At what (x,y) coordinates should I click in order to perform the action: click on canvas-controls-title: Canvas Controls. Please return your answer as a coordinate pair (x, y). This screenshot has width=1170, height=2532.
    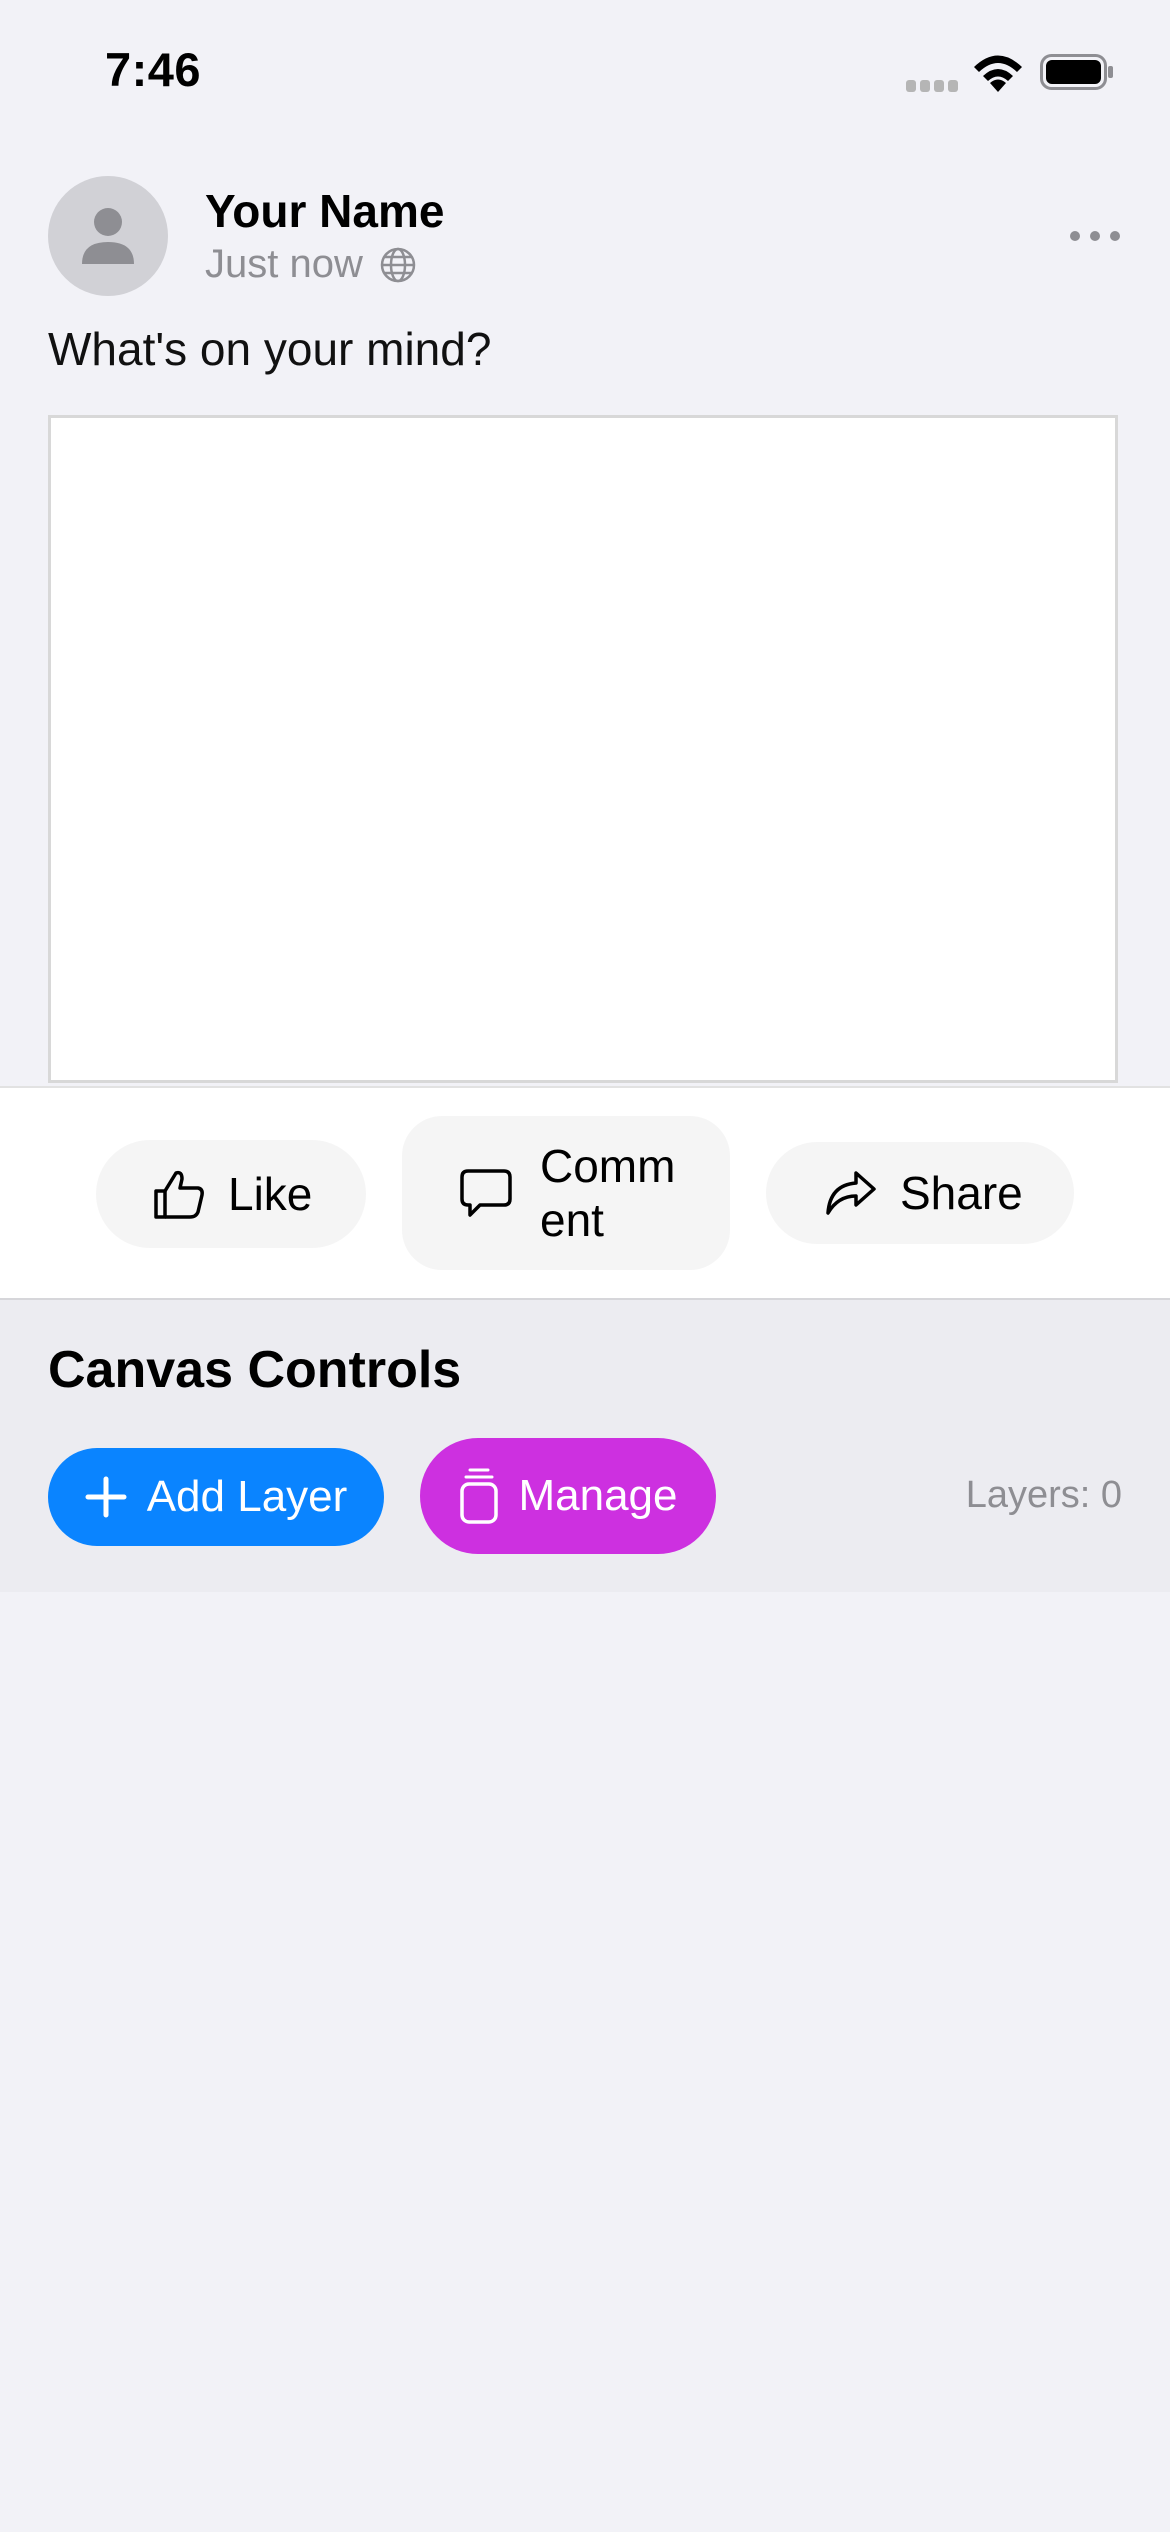
    Looking at the image, I should click on (255, 1370).